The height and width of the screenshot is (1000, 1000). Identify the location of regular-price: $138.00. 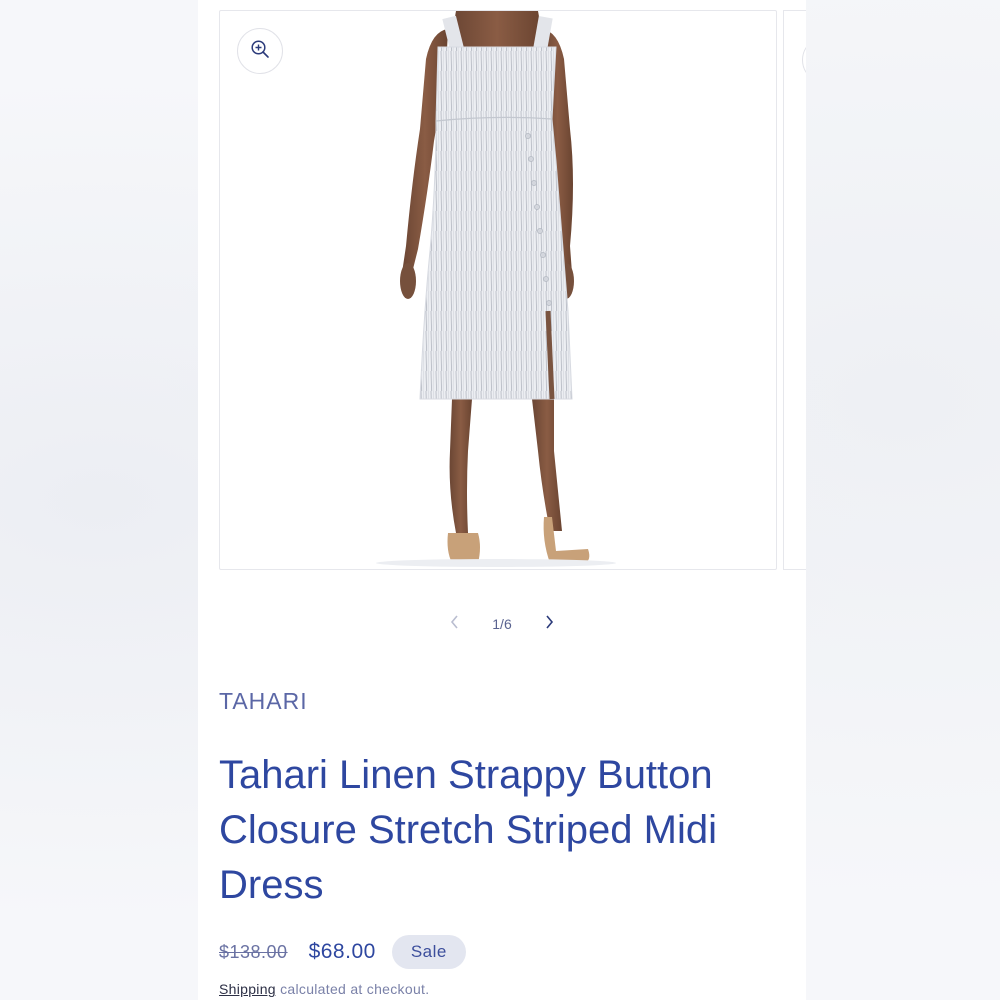
(253, 951).